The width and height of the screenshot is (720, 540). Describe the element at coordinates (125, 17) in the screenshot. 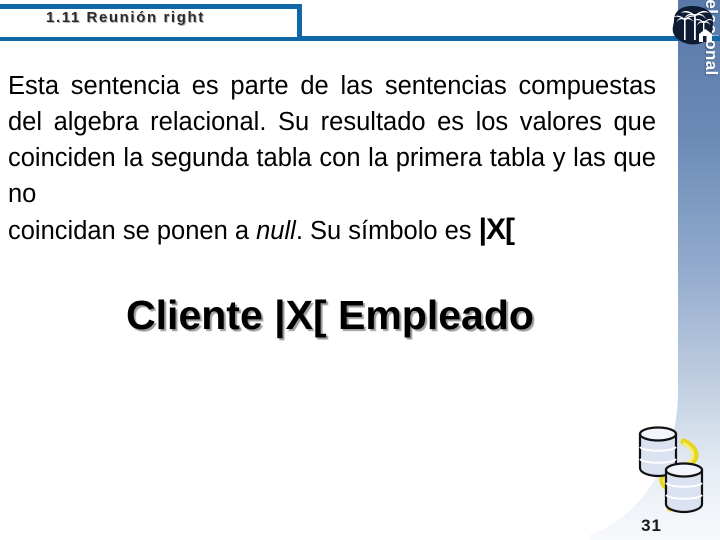

I see `page-title: 1.11 Reunión right` at that location.